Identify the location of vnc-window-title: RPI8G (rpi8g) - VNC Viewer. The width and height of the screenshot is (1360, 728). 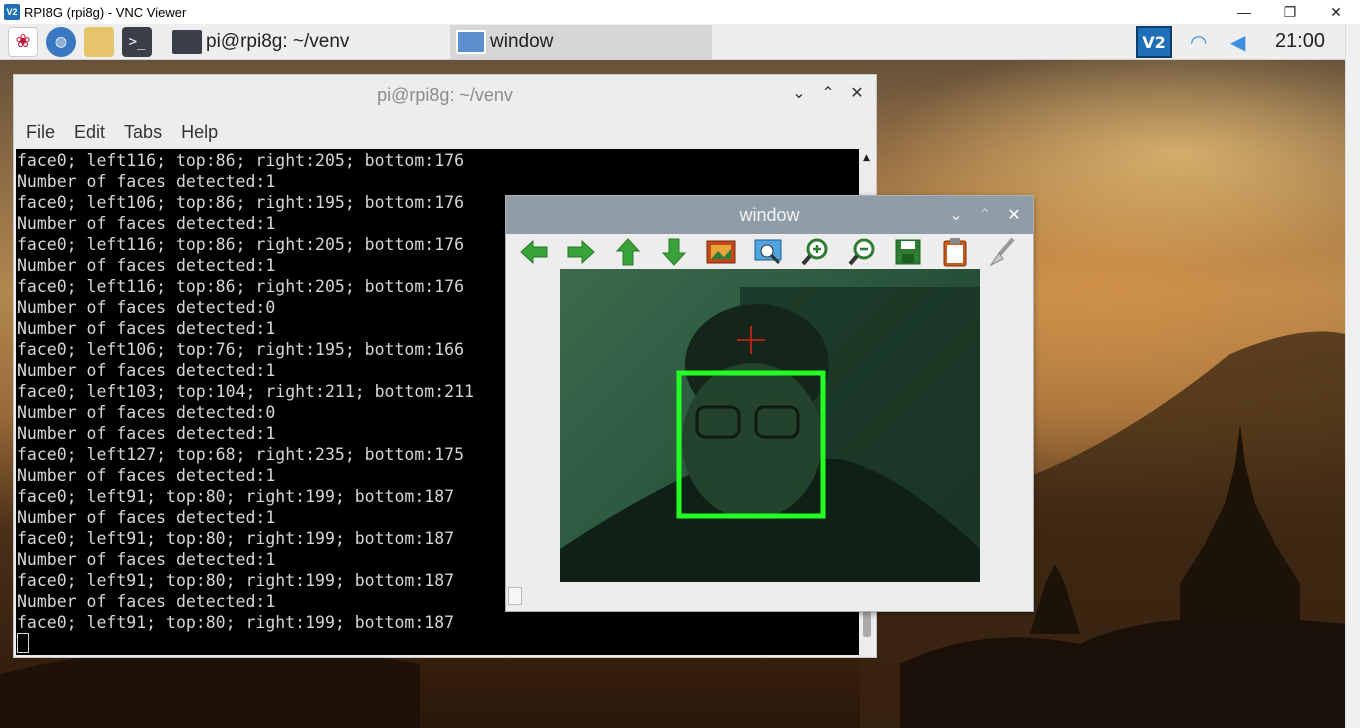
(105, 12).